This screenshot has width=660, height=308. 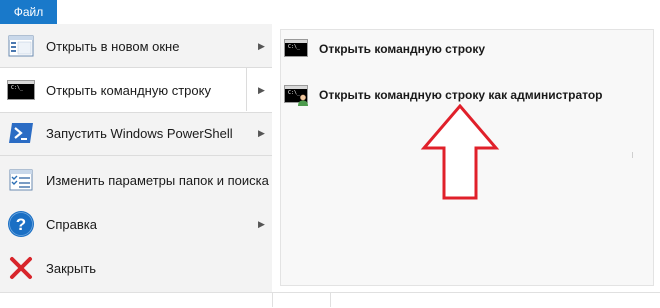 What do you see at coordinates (246, 89) in the screenshot?
I see `submenu-split-divider` at bounding box center [246, 89].